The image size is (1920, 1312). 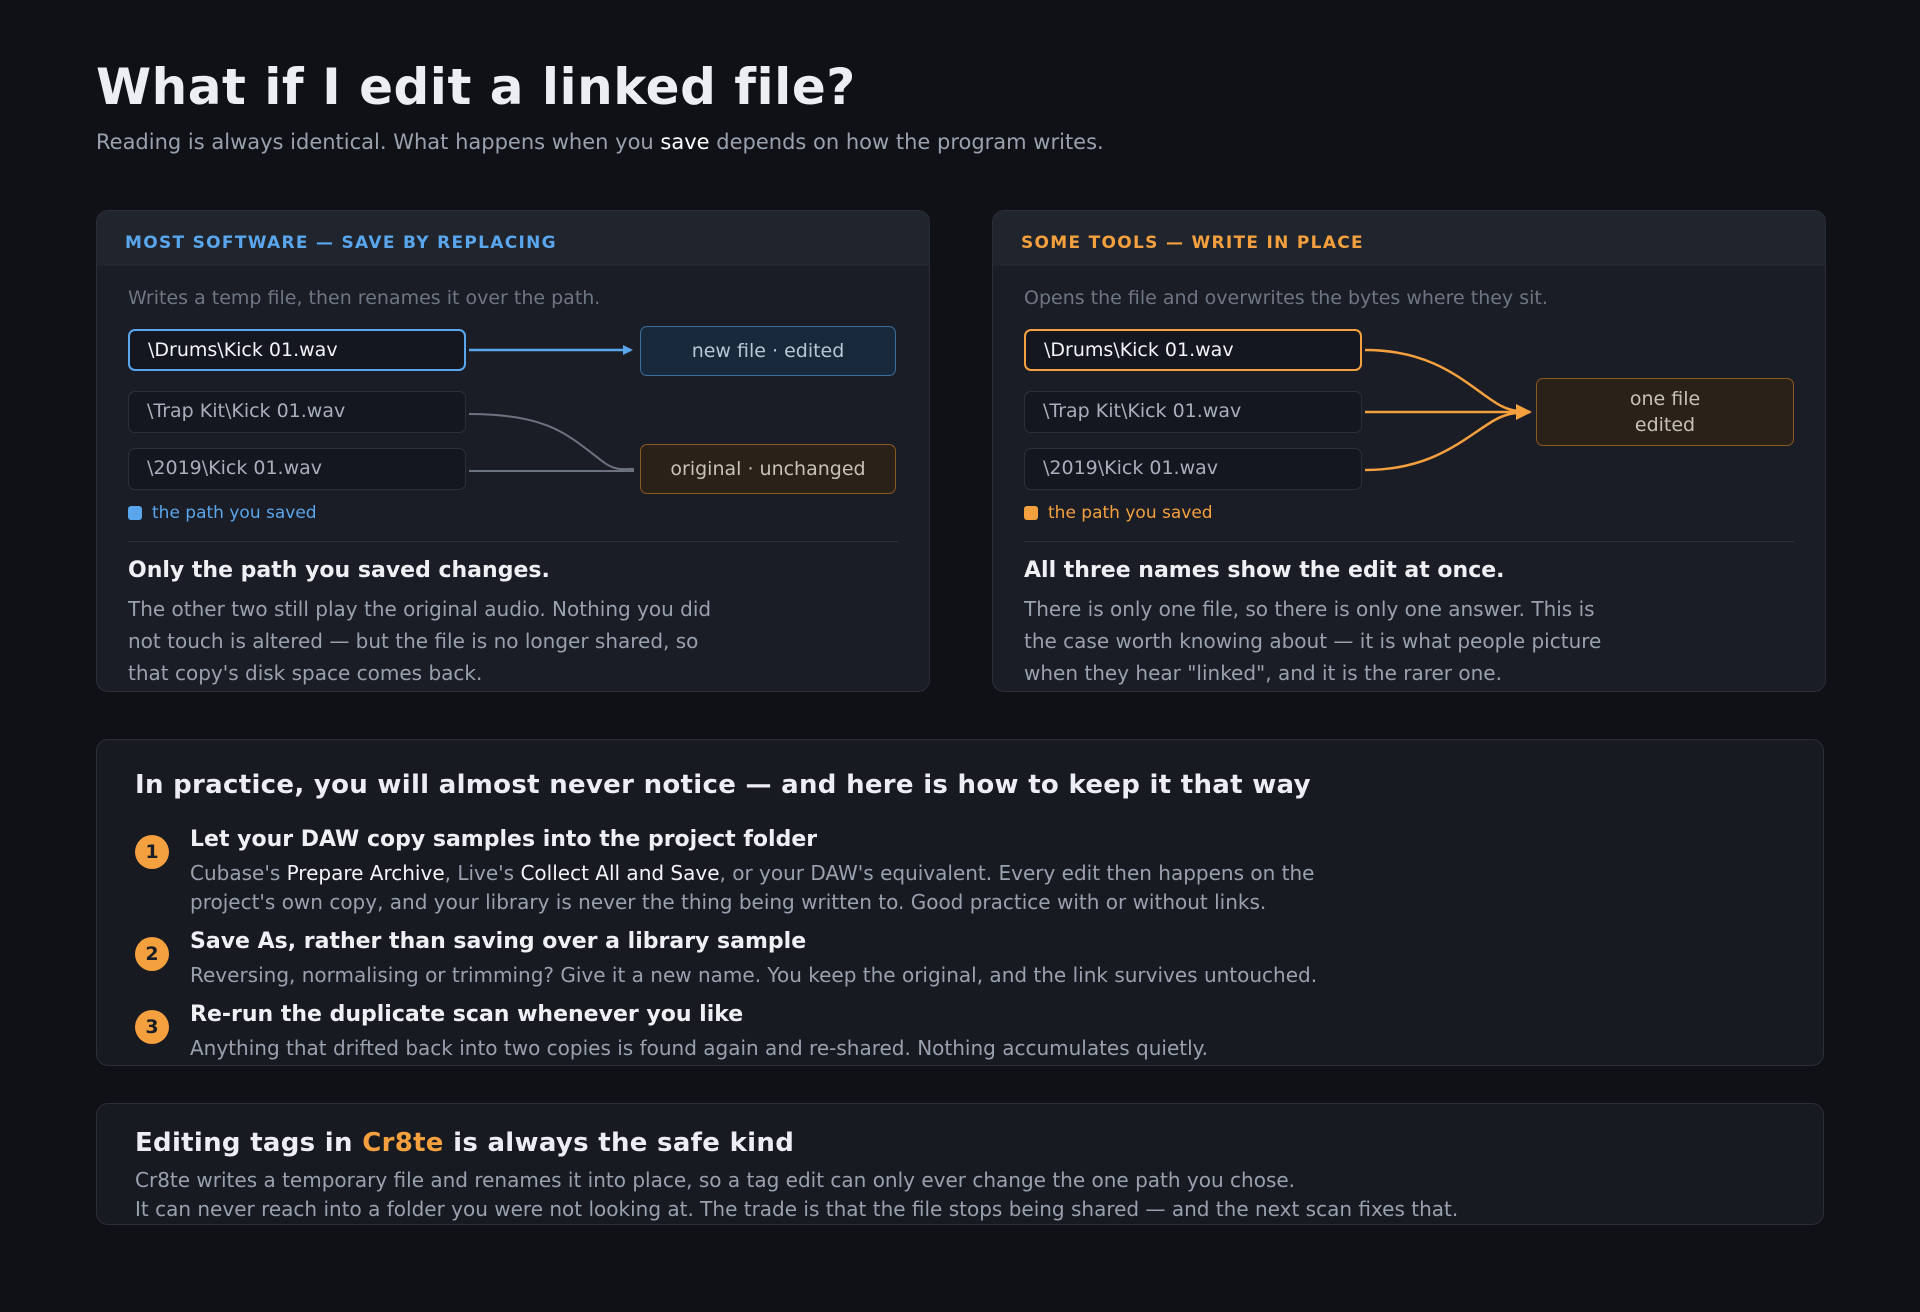 What do you see at coordinates (365, 873) in the screenshot?
I see `step-body-highlight-prepare-archive: Prepare Archive` at bounding box center [365, 873].